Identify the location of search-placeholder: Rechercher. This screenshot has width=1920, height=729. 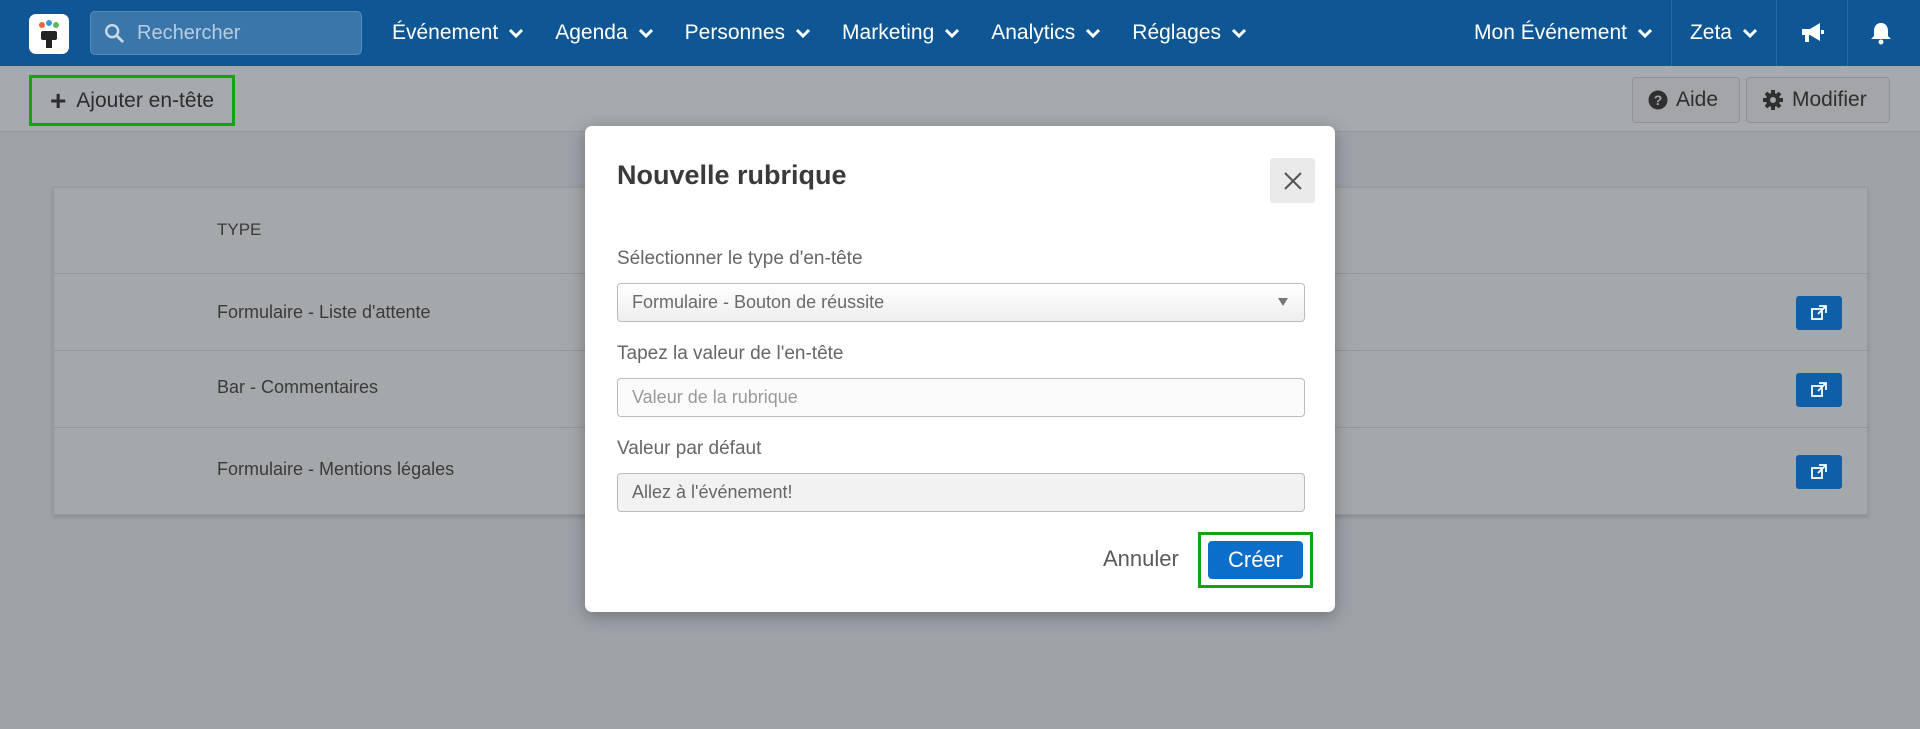
(189, 32).